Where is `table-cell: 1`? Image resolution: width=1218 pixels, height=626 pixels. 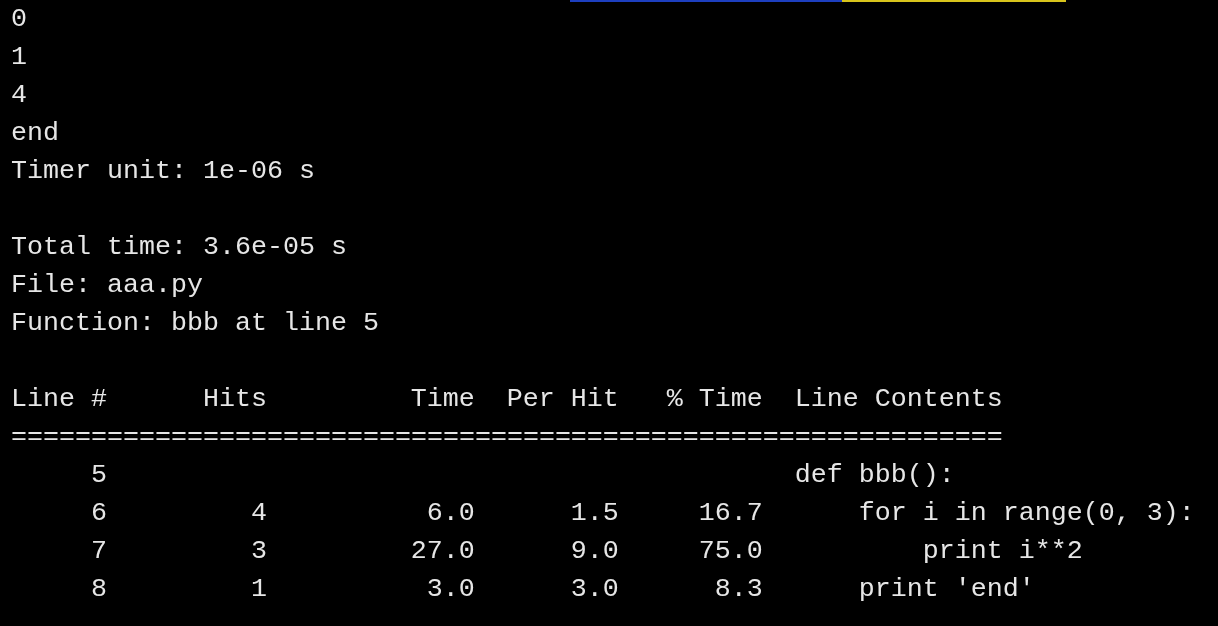 table-cell: 1 is located at coordinates (258, 589).